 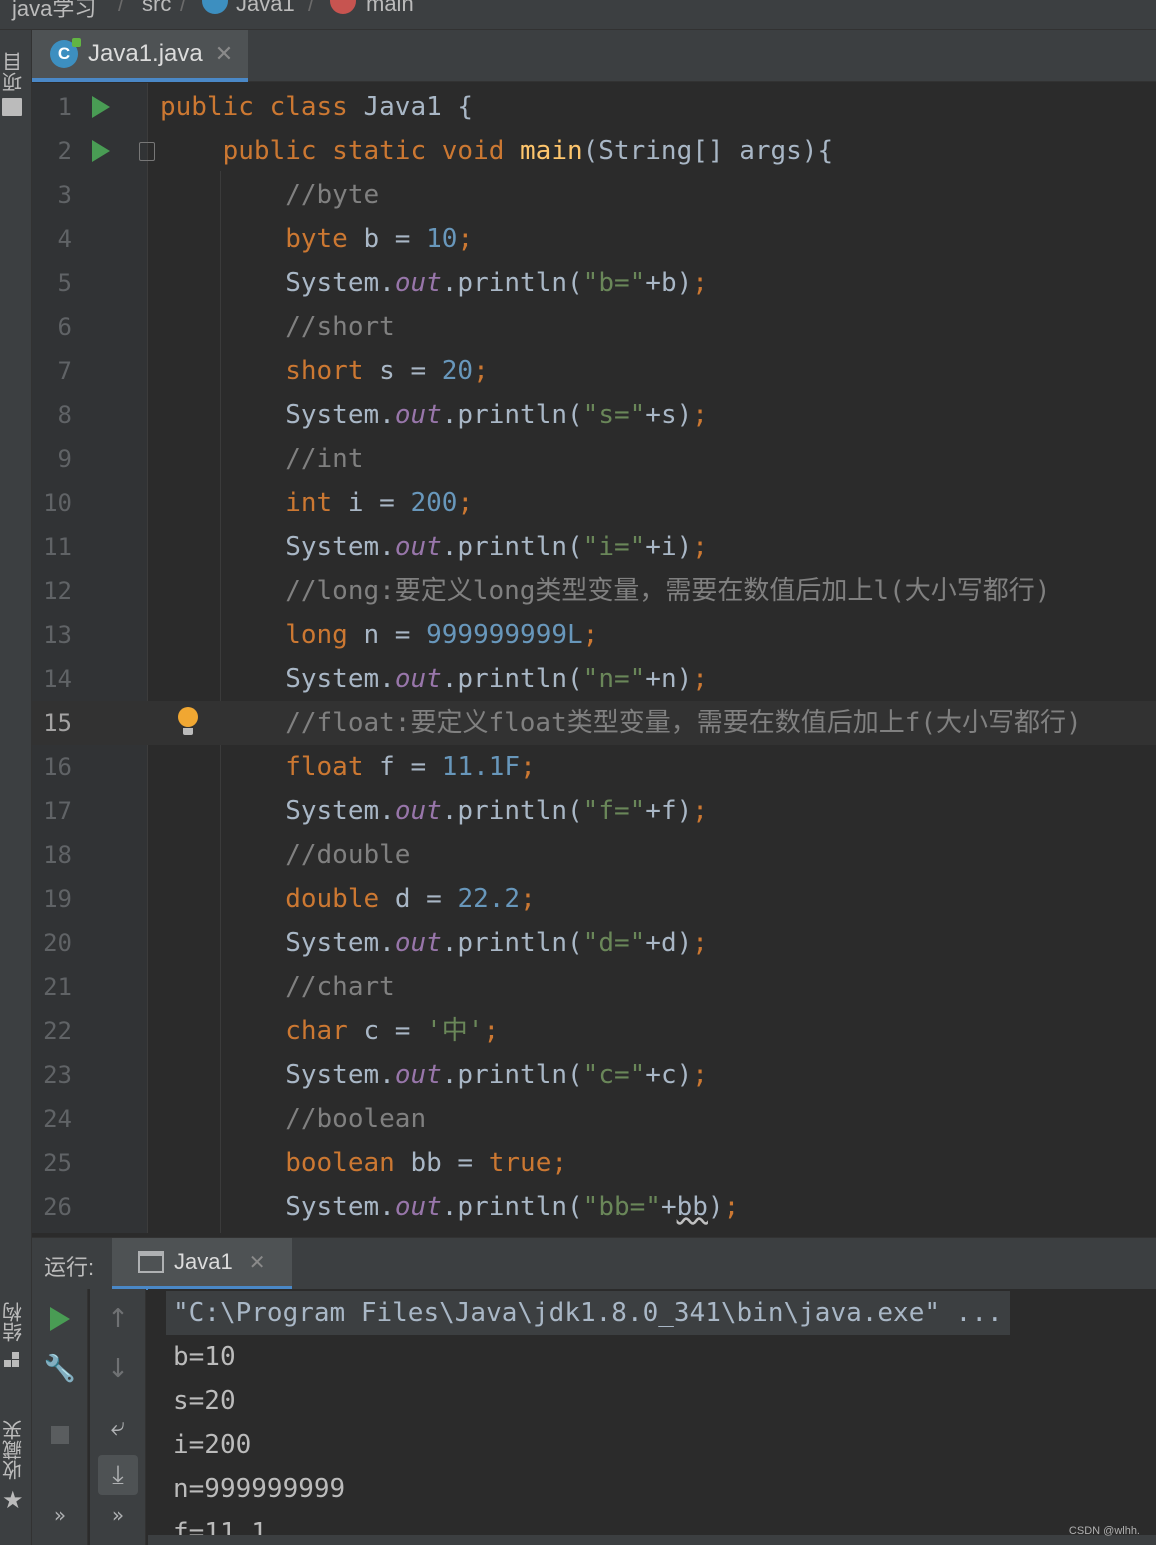 I want to click on structure-tool-button: 结构, so click(x=14, y=1322).